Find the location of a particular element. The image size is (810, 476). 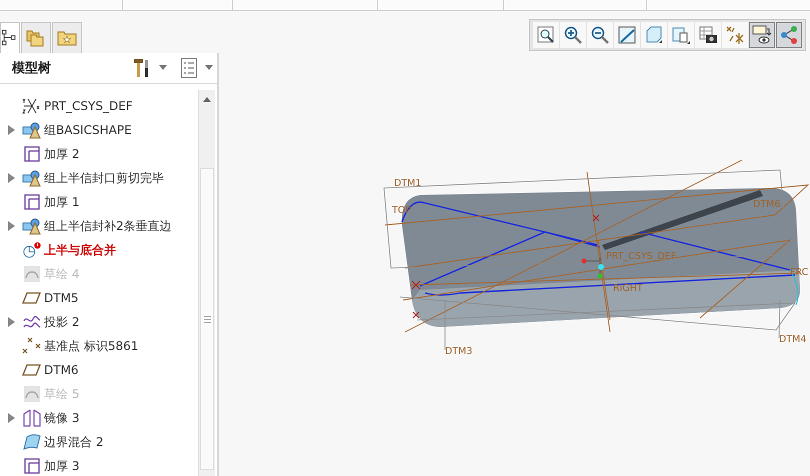

tools-icon is located at coordinates (142, 68).